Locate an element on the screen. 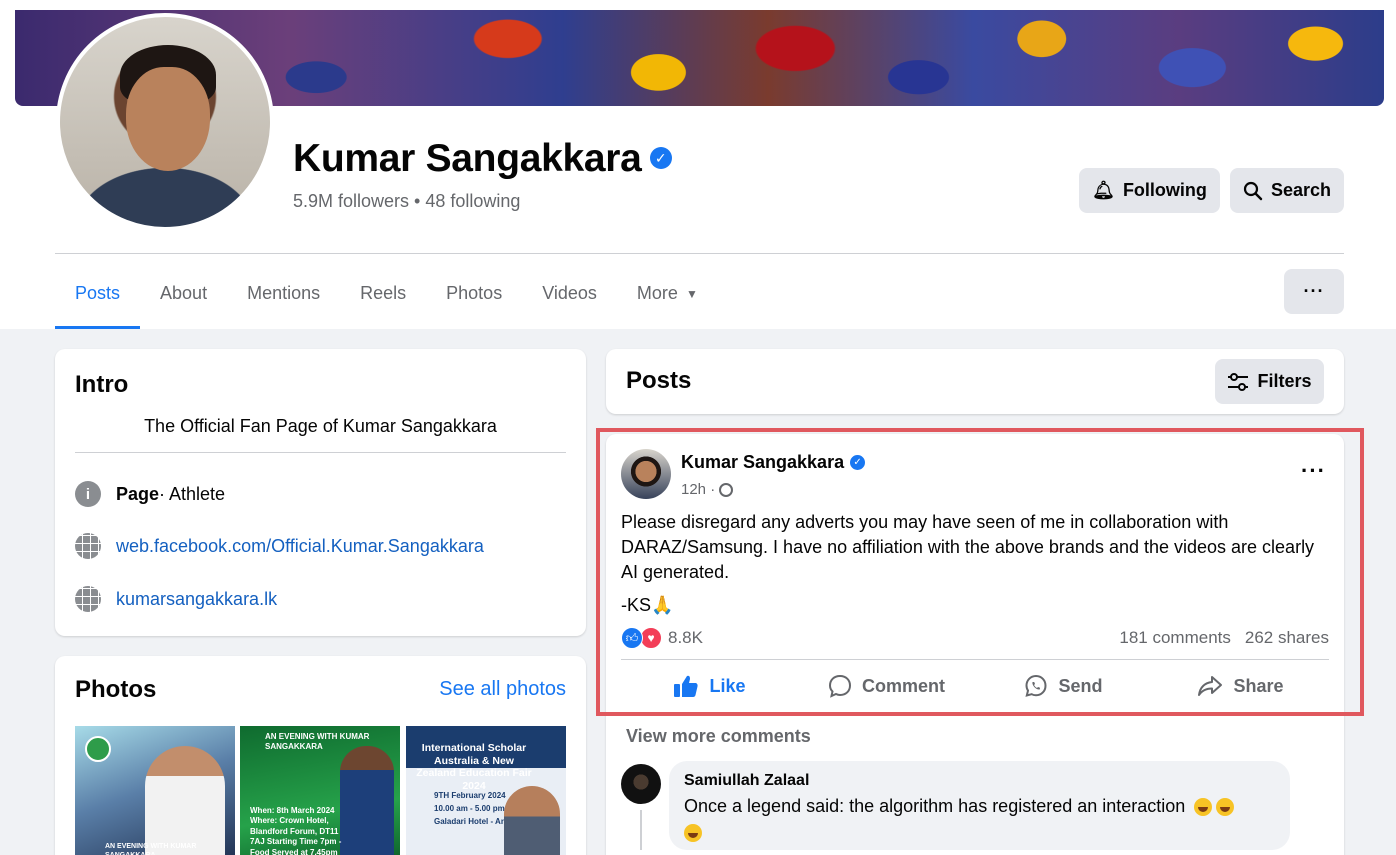  send-button: Send is located at coordinates (1063, 686).